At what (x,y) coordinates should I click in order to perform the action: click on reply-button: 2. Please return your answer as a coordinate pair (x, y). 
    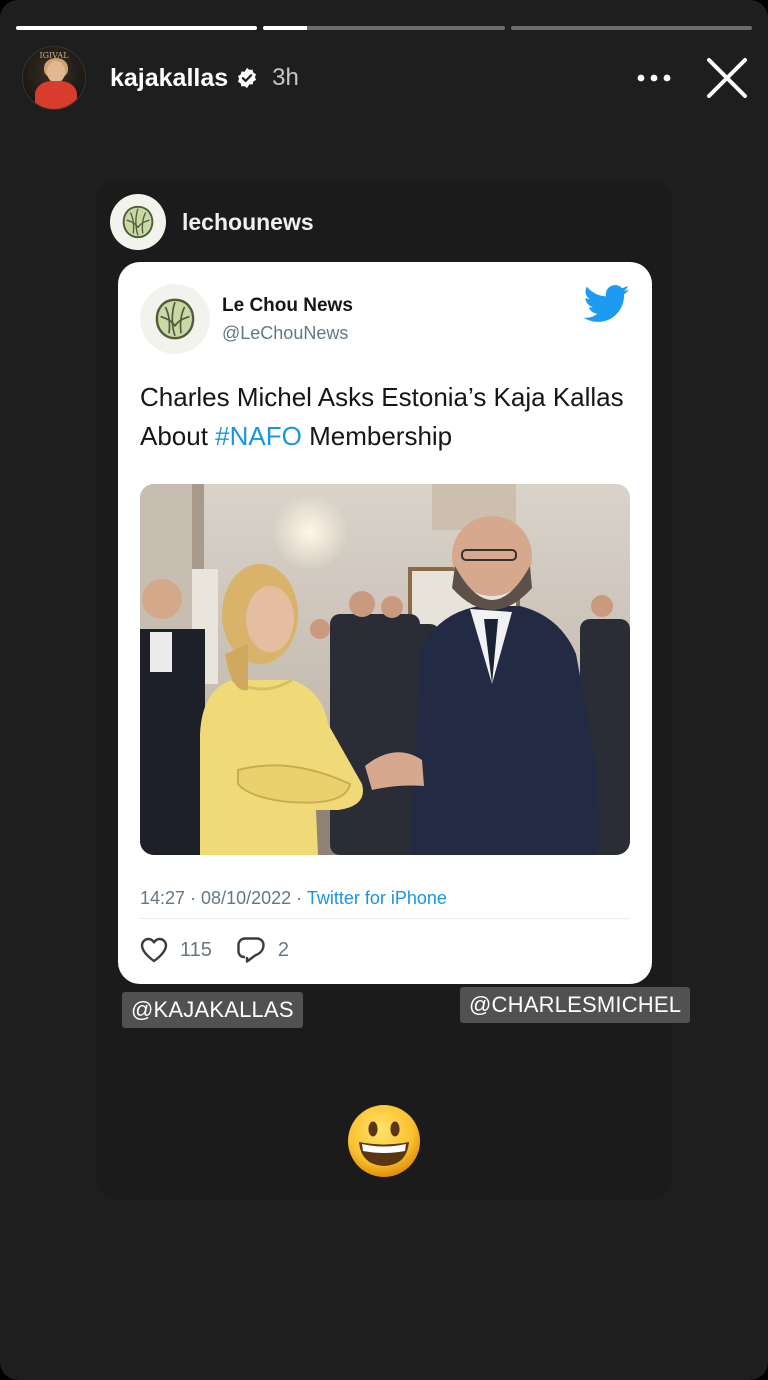
    Looking at the image, I should click on (262, 950).